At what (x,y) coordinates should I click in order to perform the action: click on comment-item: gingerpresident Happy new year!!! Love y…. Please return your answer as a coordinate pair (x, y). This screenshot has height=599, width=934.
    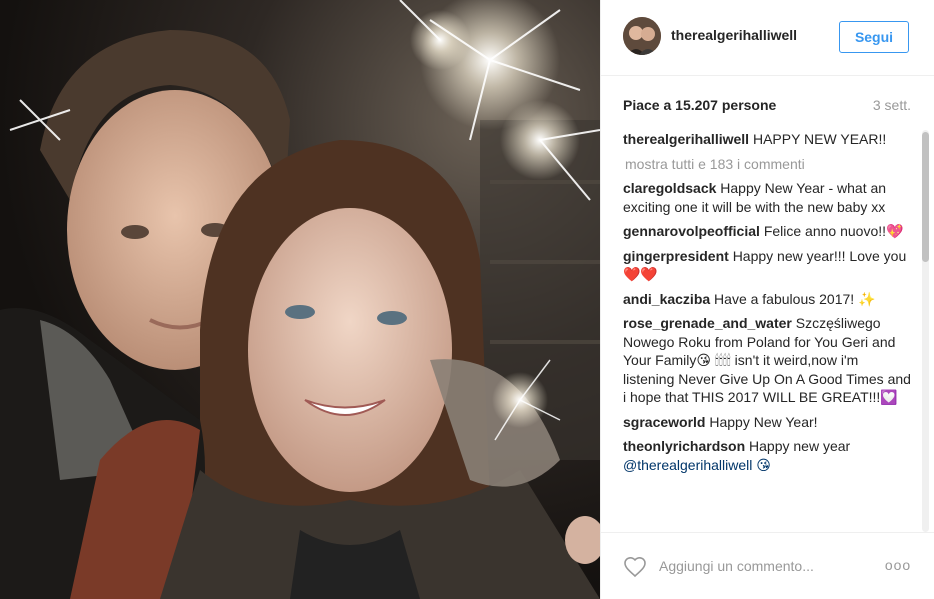
    Looking at the image, I should click on (768, 265).